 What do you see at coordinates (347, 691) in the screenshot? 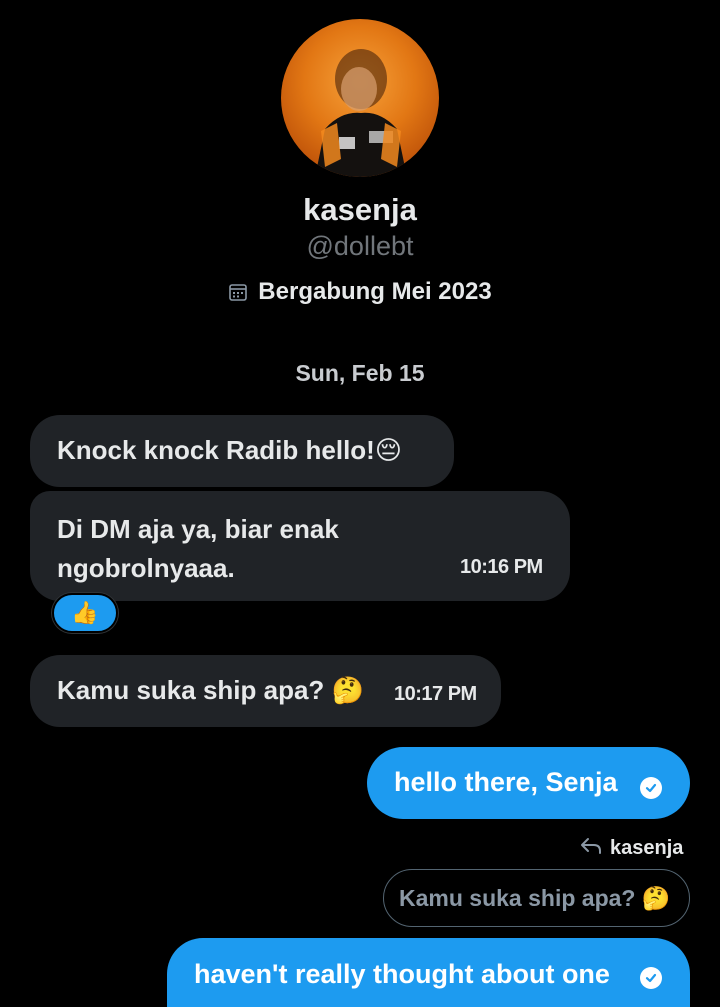
I see `message-emoji: 🤔` at bounding box center [347, 691].